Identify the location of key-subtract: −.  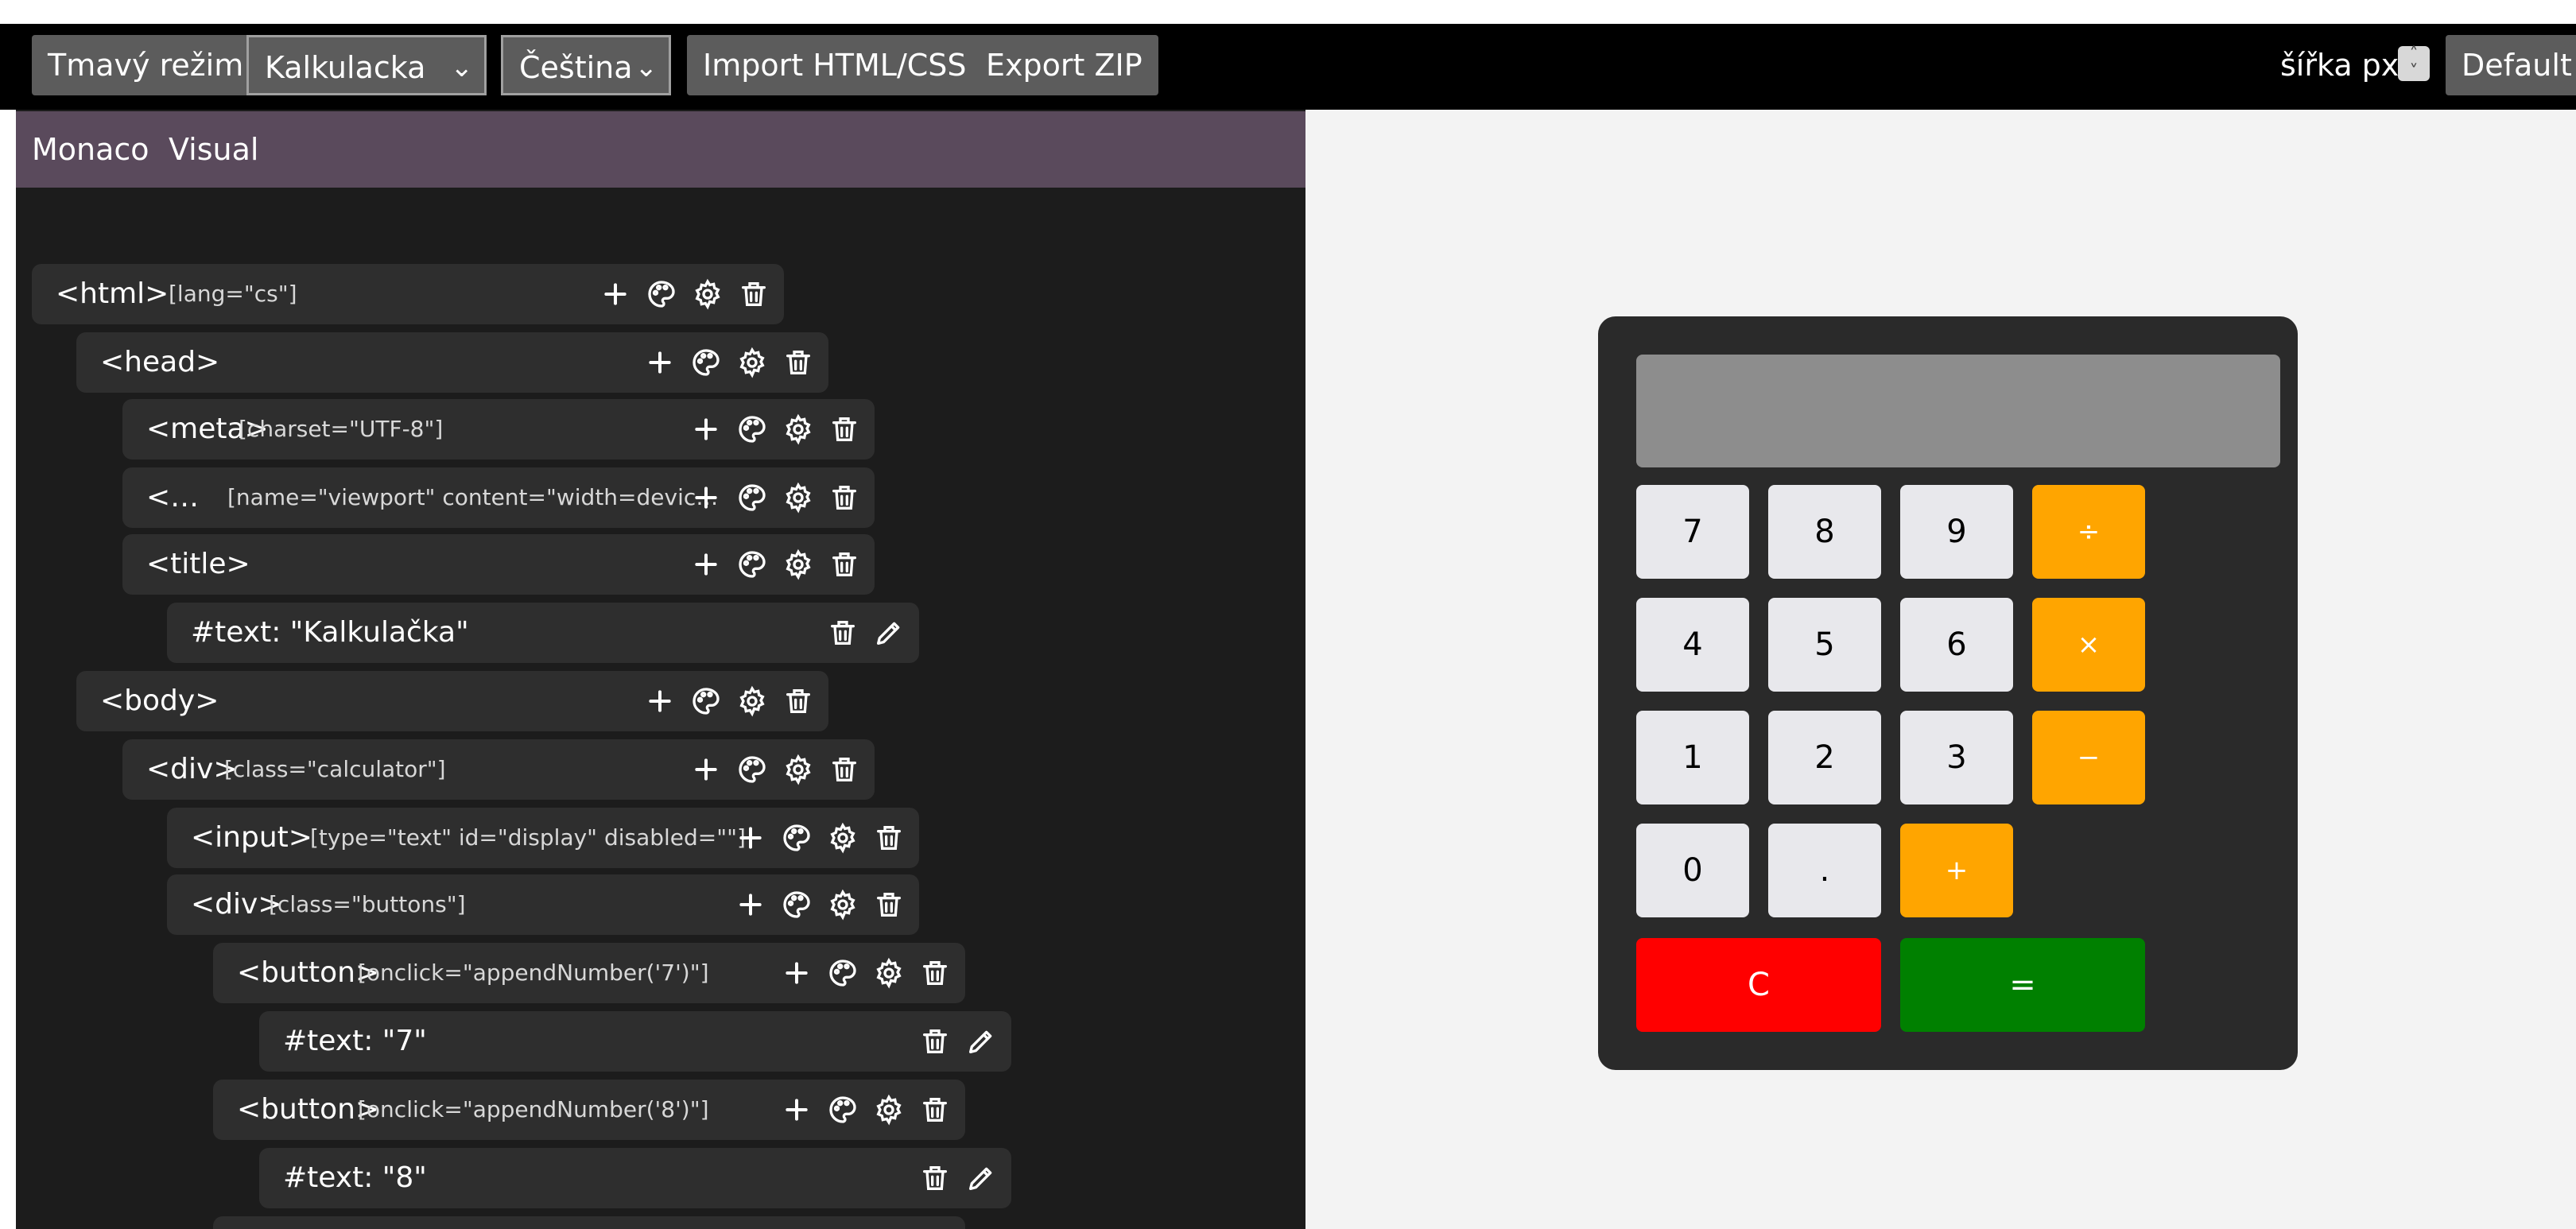
(2089, 757).